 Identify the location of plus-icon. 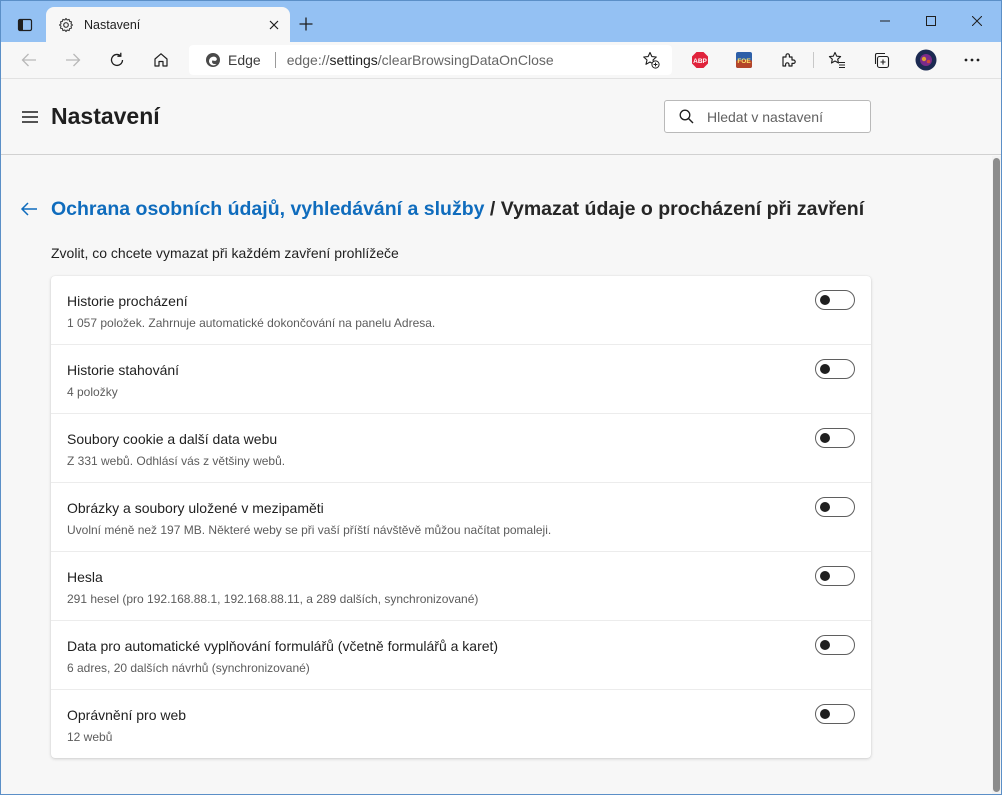
(306, 24).